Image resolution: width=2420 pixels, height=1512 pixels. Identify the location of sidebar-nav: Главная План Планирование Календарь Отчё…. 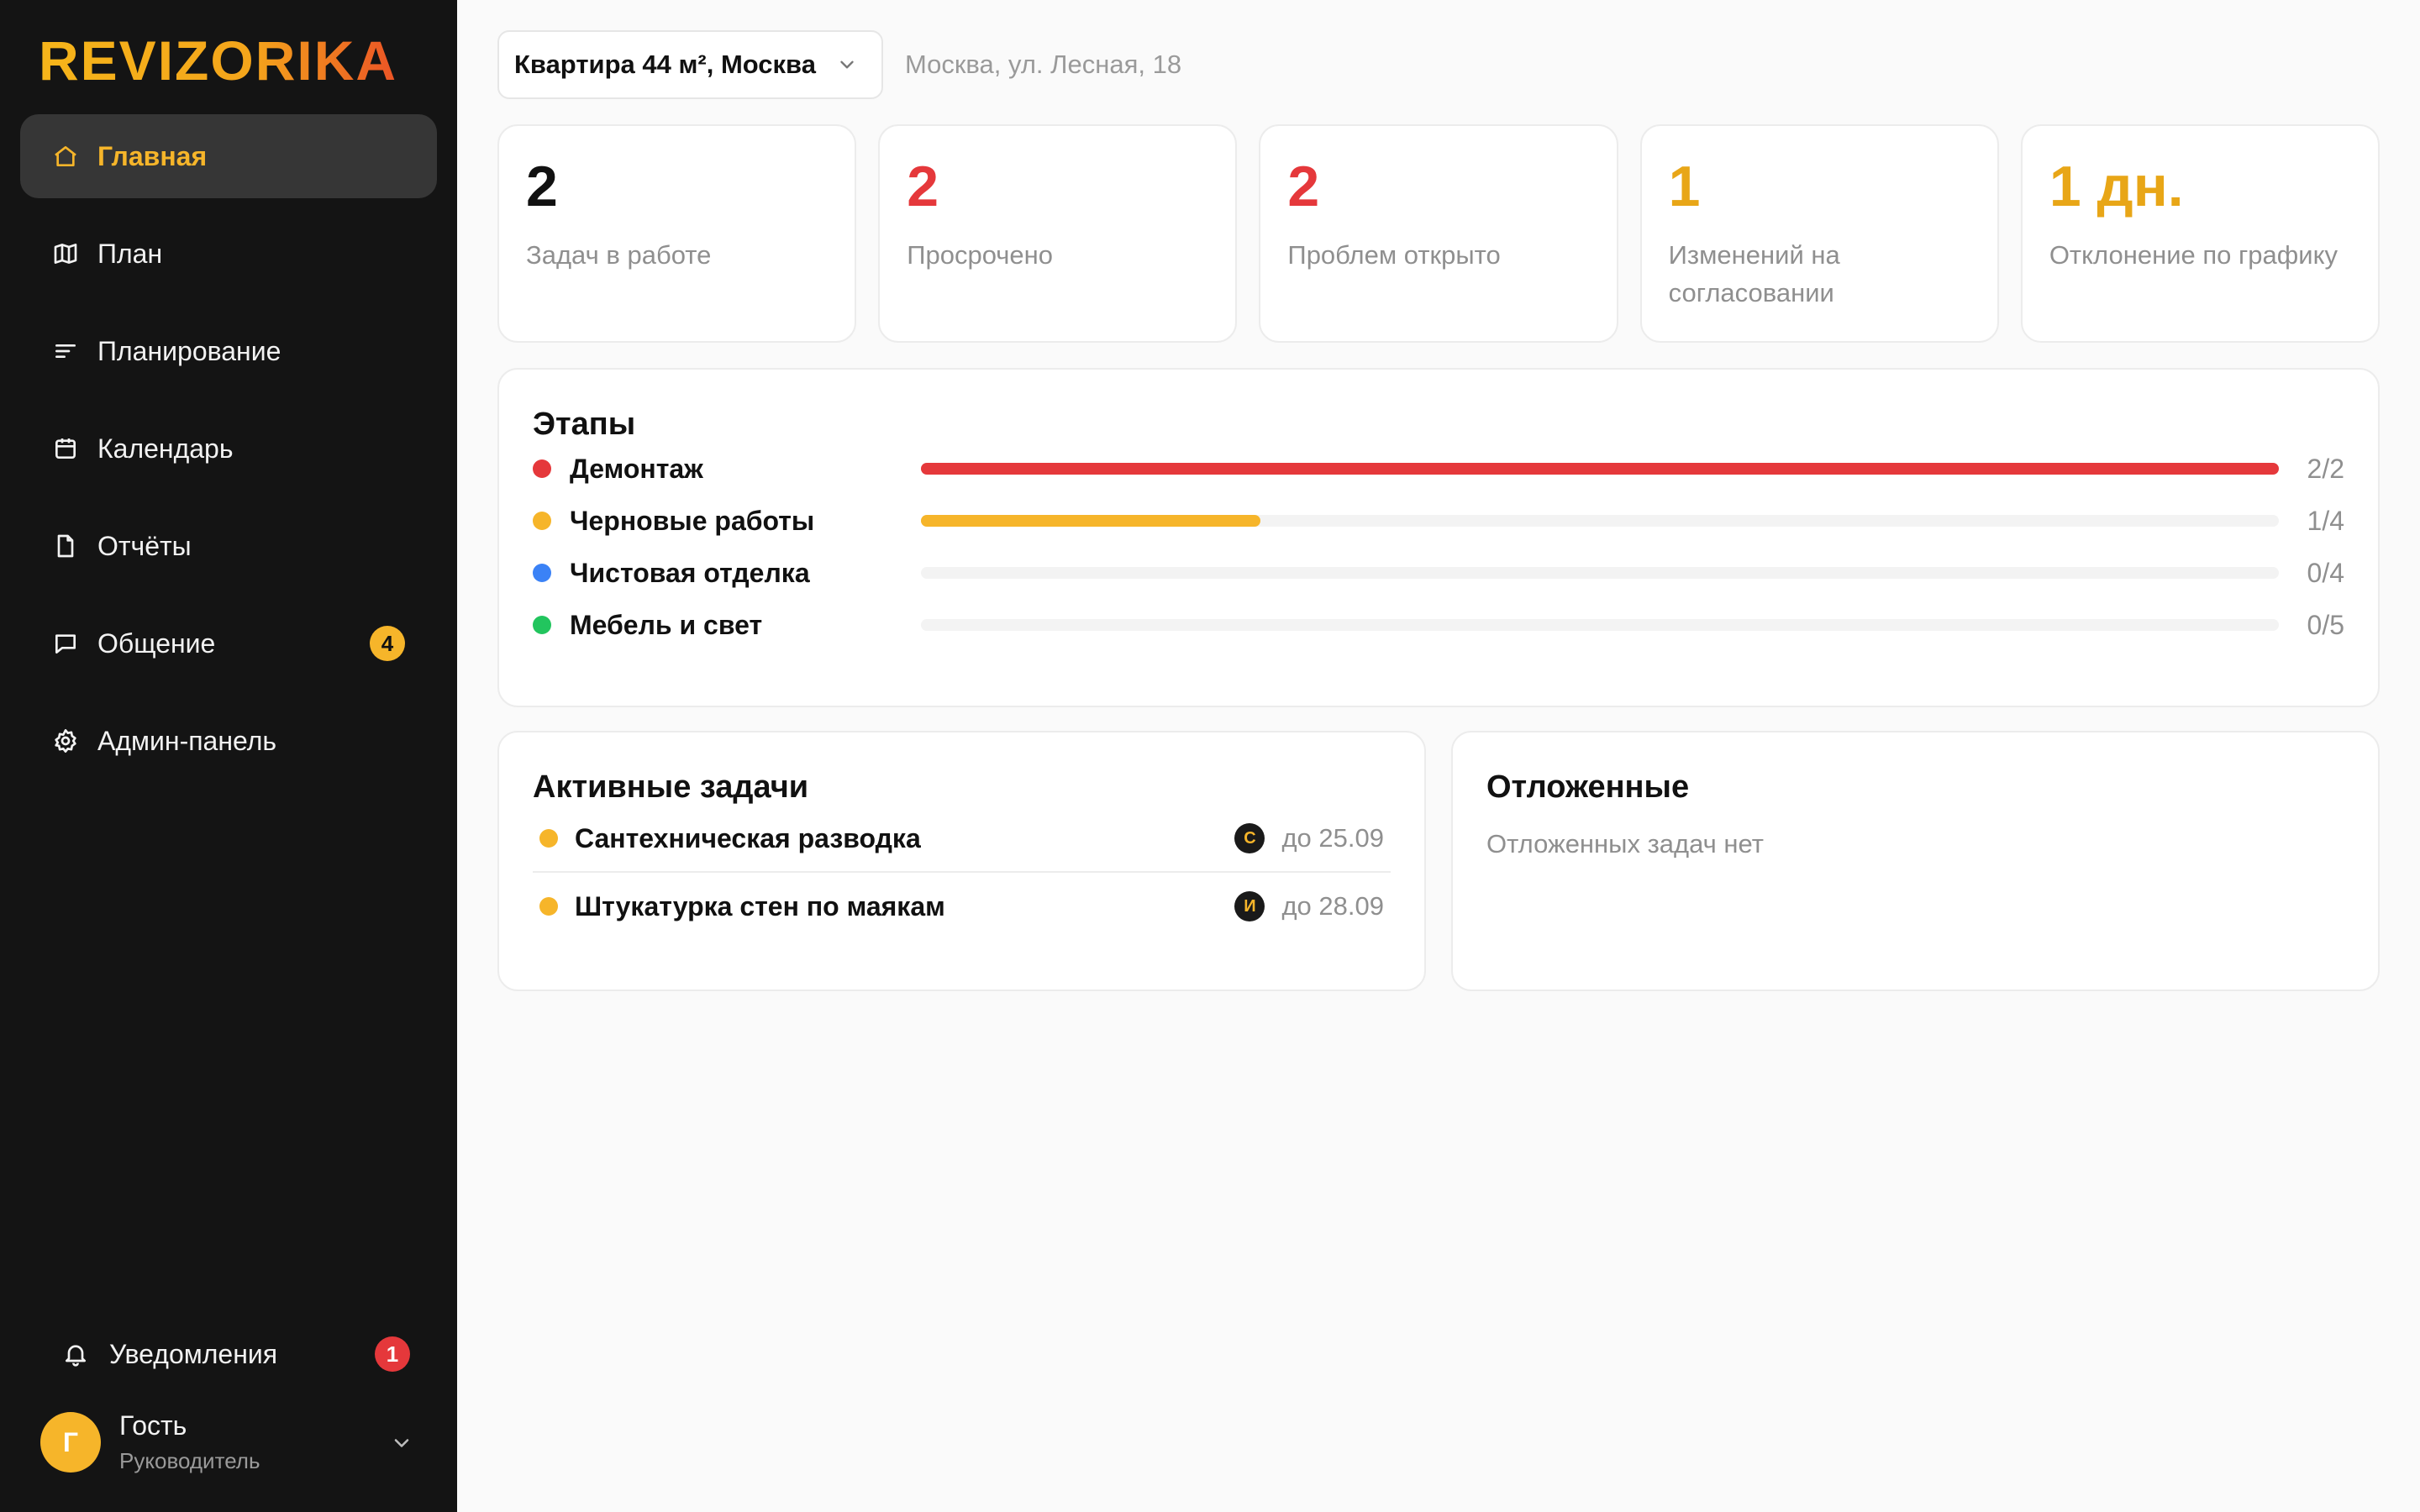
(228, 452).